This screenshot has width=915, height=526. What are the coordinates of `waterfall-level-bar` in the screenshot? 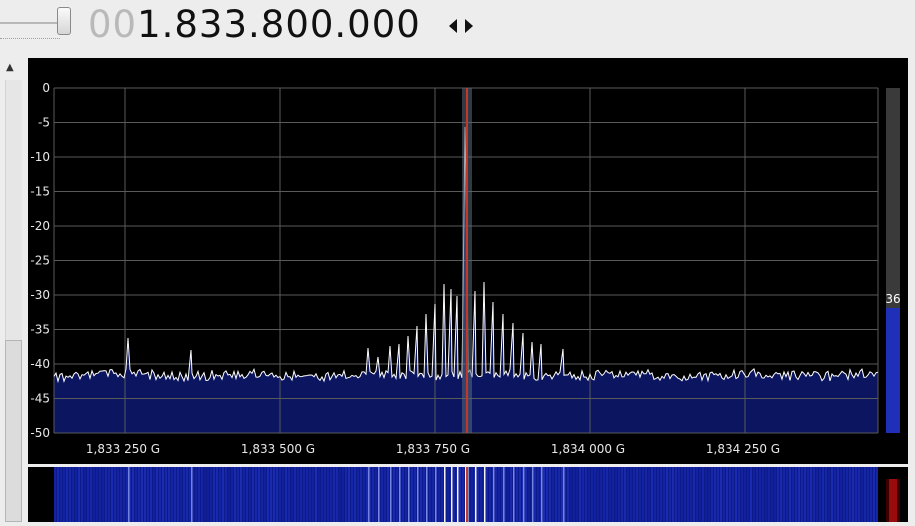 It's located at (893, 500).